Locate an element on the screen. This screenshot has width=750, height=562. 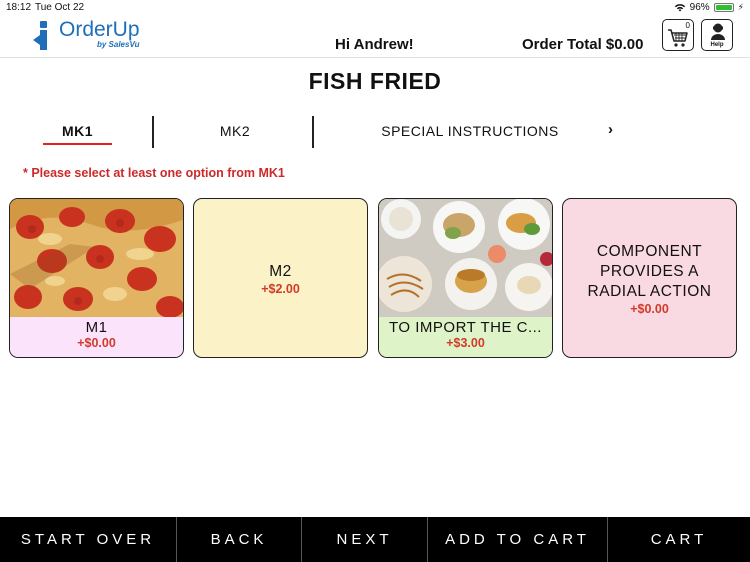
option-card-footer: TO IMPORT THE C... +$3.00 is located at coordinates (465, 337).